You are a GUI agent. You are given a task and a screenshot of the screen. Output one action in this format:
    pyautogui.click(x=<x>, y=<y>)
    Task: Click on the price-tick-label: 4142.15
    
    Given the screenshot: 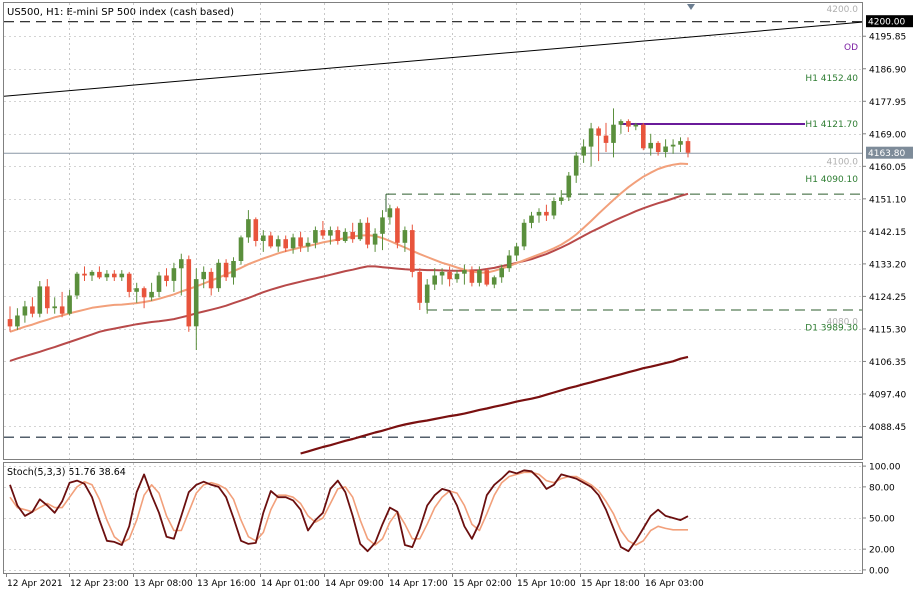 What is the action you would take?
    pyautogui.click(x=887, y=233)
    